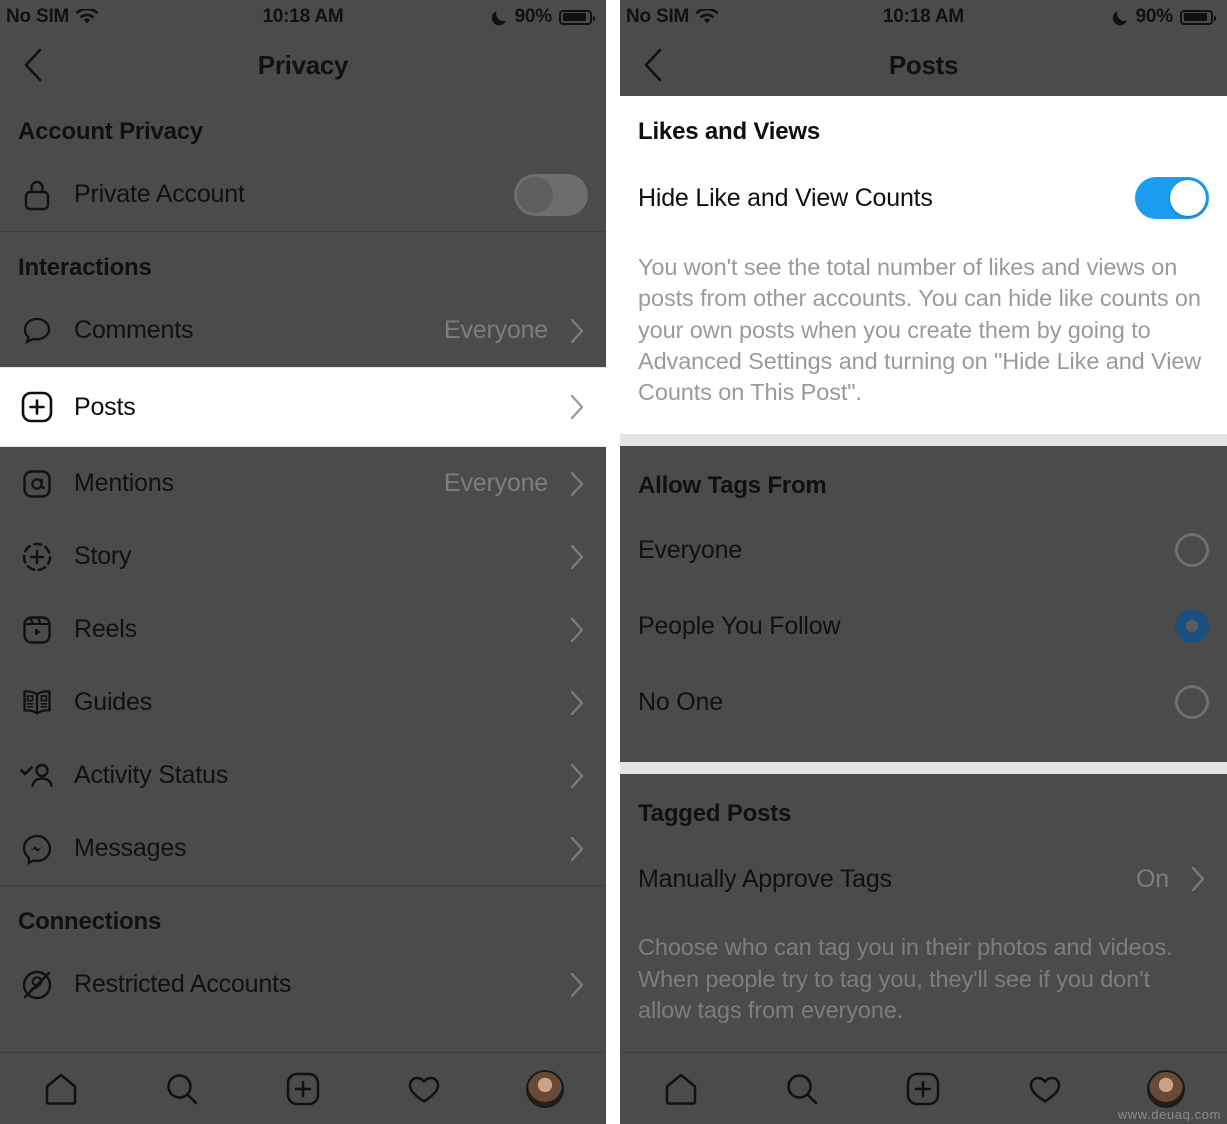 This screenshot has height=1124, width=1227. Describe the element at coordinates (37, 484) in the screenshot. I see `at-icon` at that location.